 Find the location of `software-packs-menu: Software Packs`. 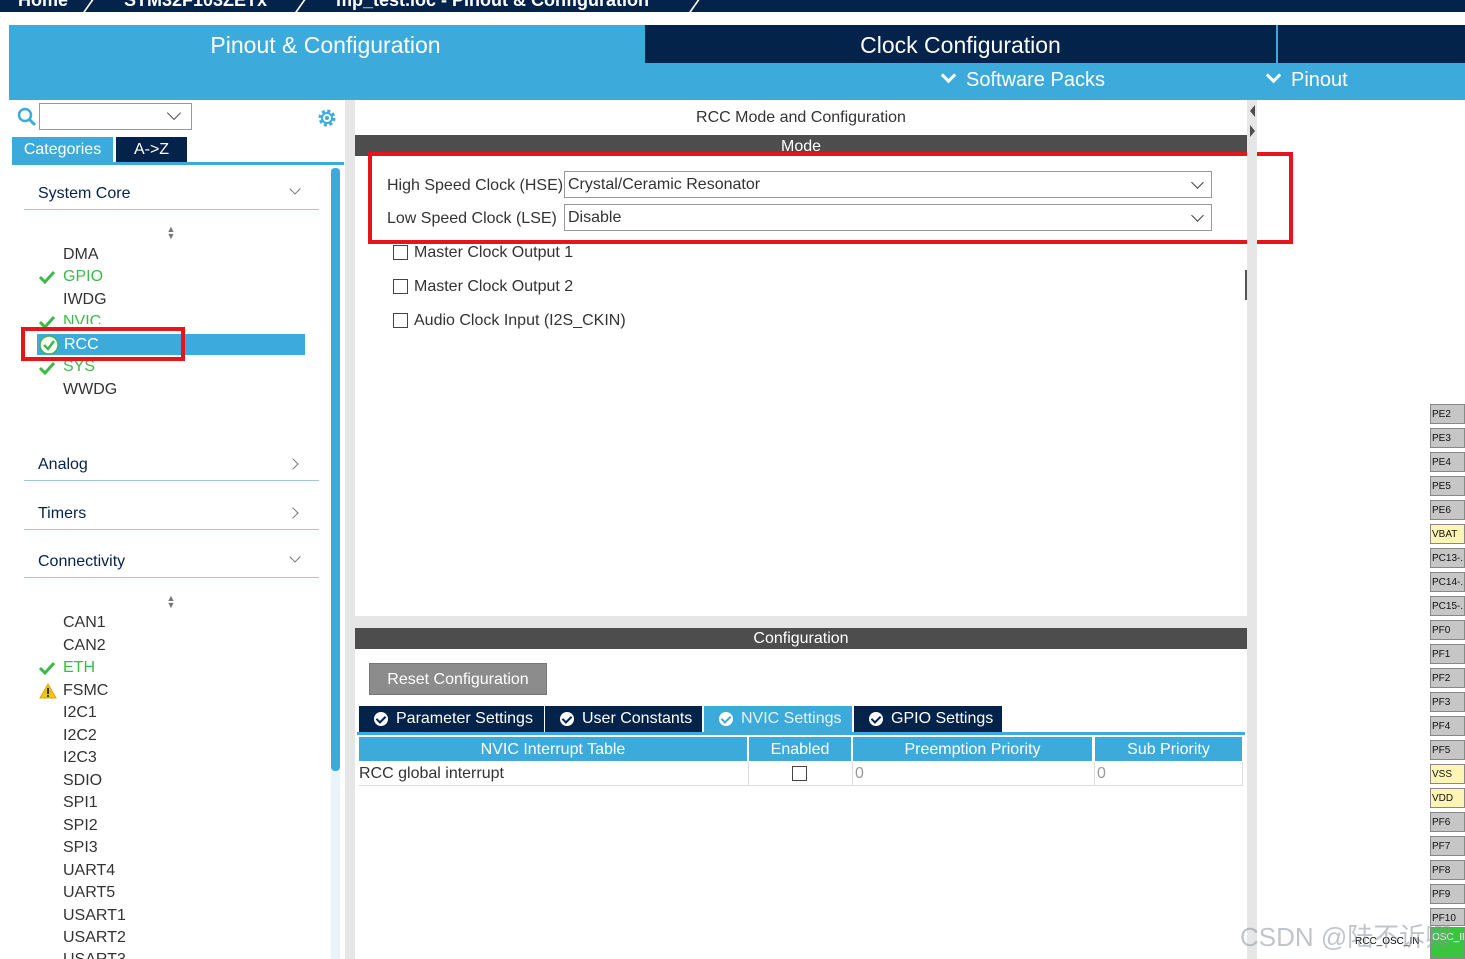

software-packs-menu: Software Packs is located at coordinates (1022, 79).